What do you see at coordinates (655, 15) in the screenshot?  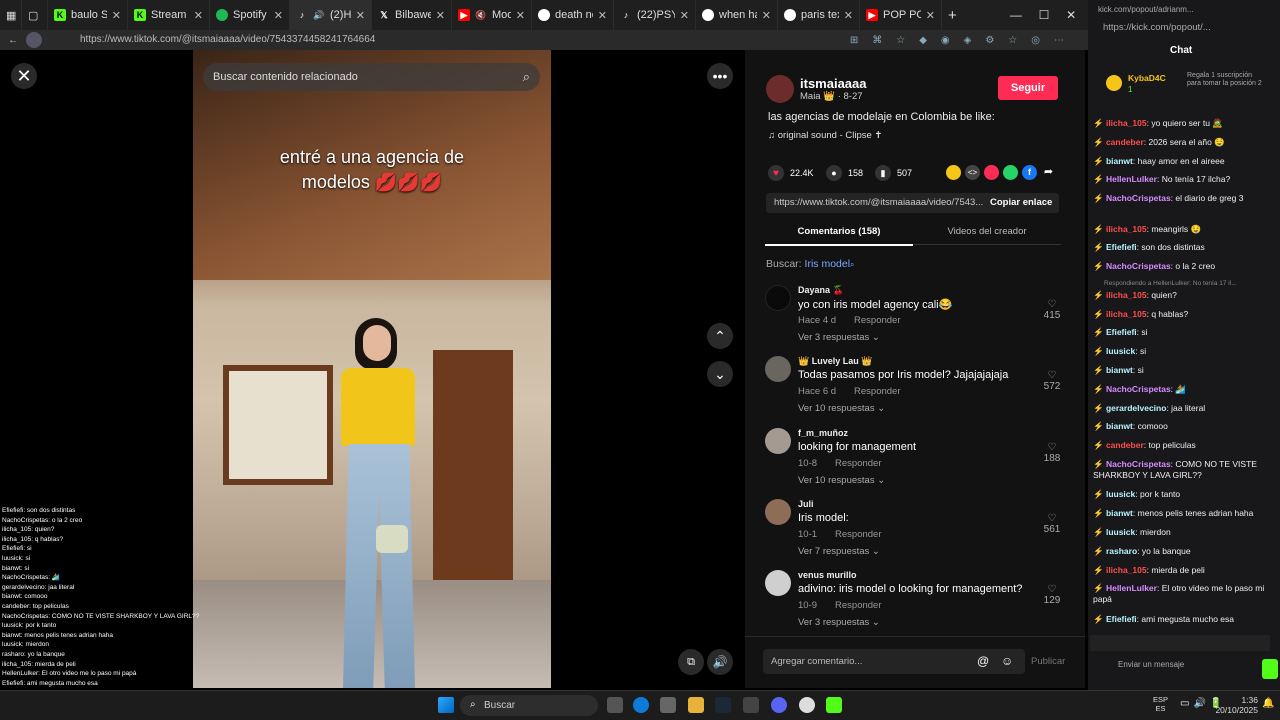 I see `tab-7: ♪ (22)PSYKO ✕` at bounding box center [655, 15].